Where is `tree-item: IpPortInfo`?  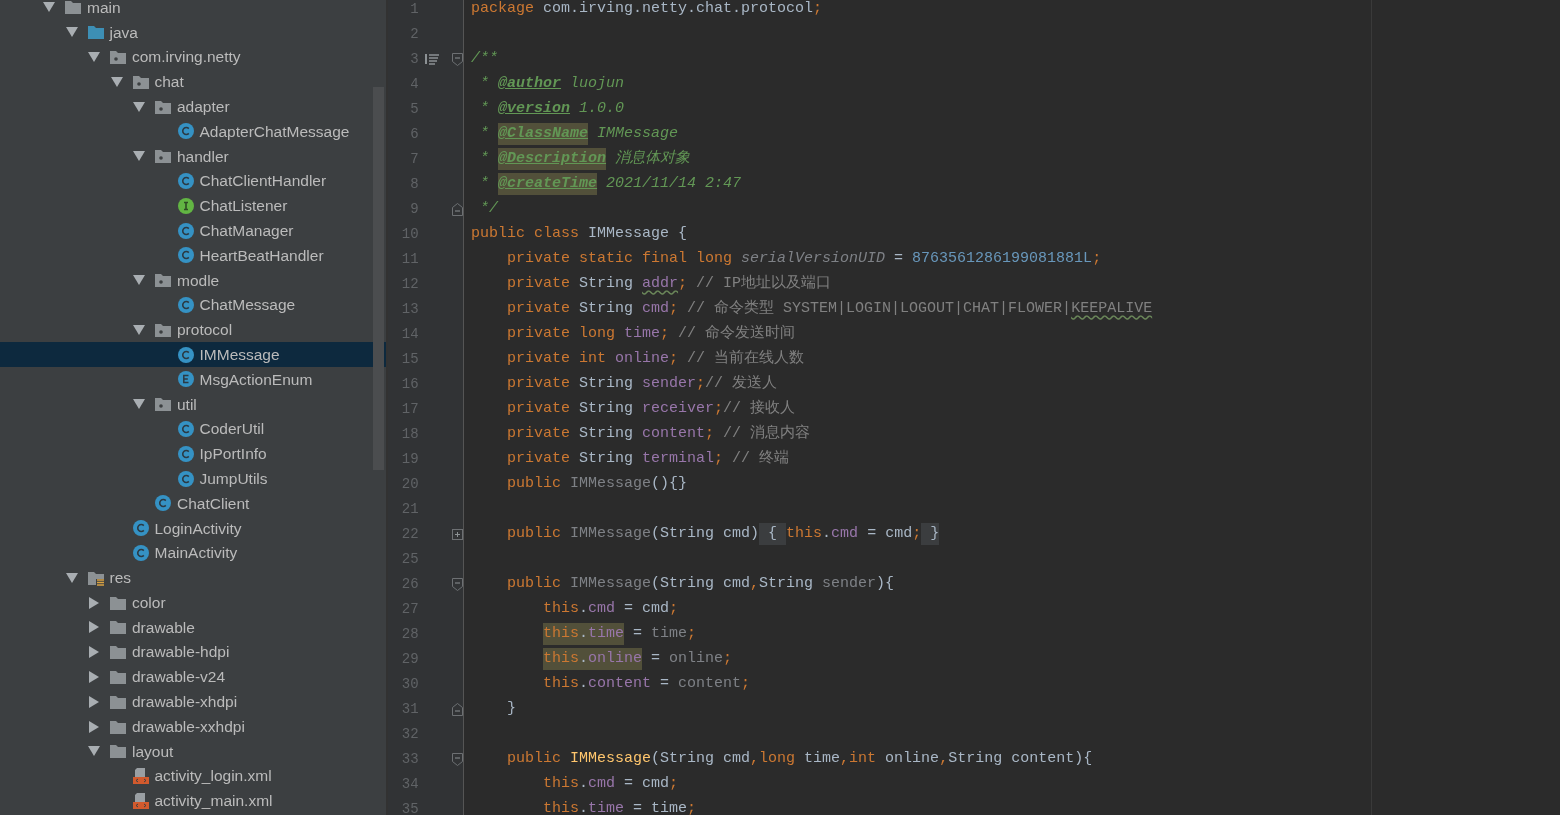 tree-item: IpPortInfo is located at coordinates (193, 454).